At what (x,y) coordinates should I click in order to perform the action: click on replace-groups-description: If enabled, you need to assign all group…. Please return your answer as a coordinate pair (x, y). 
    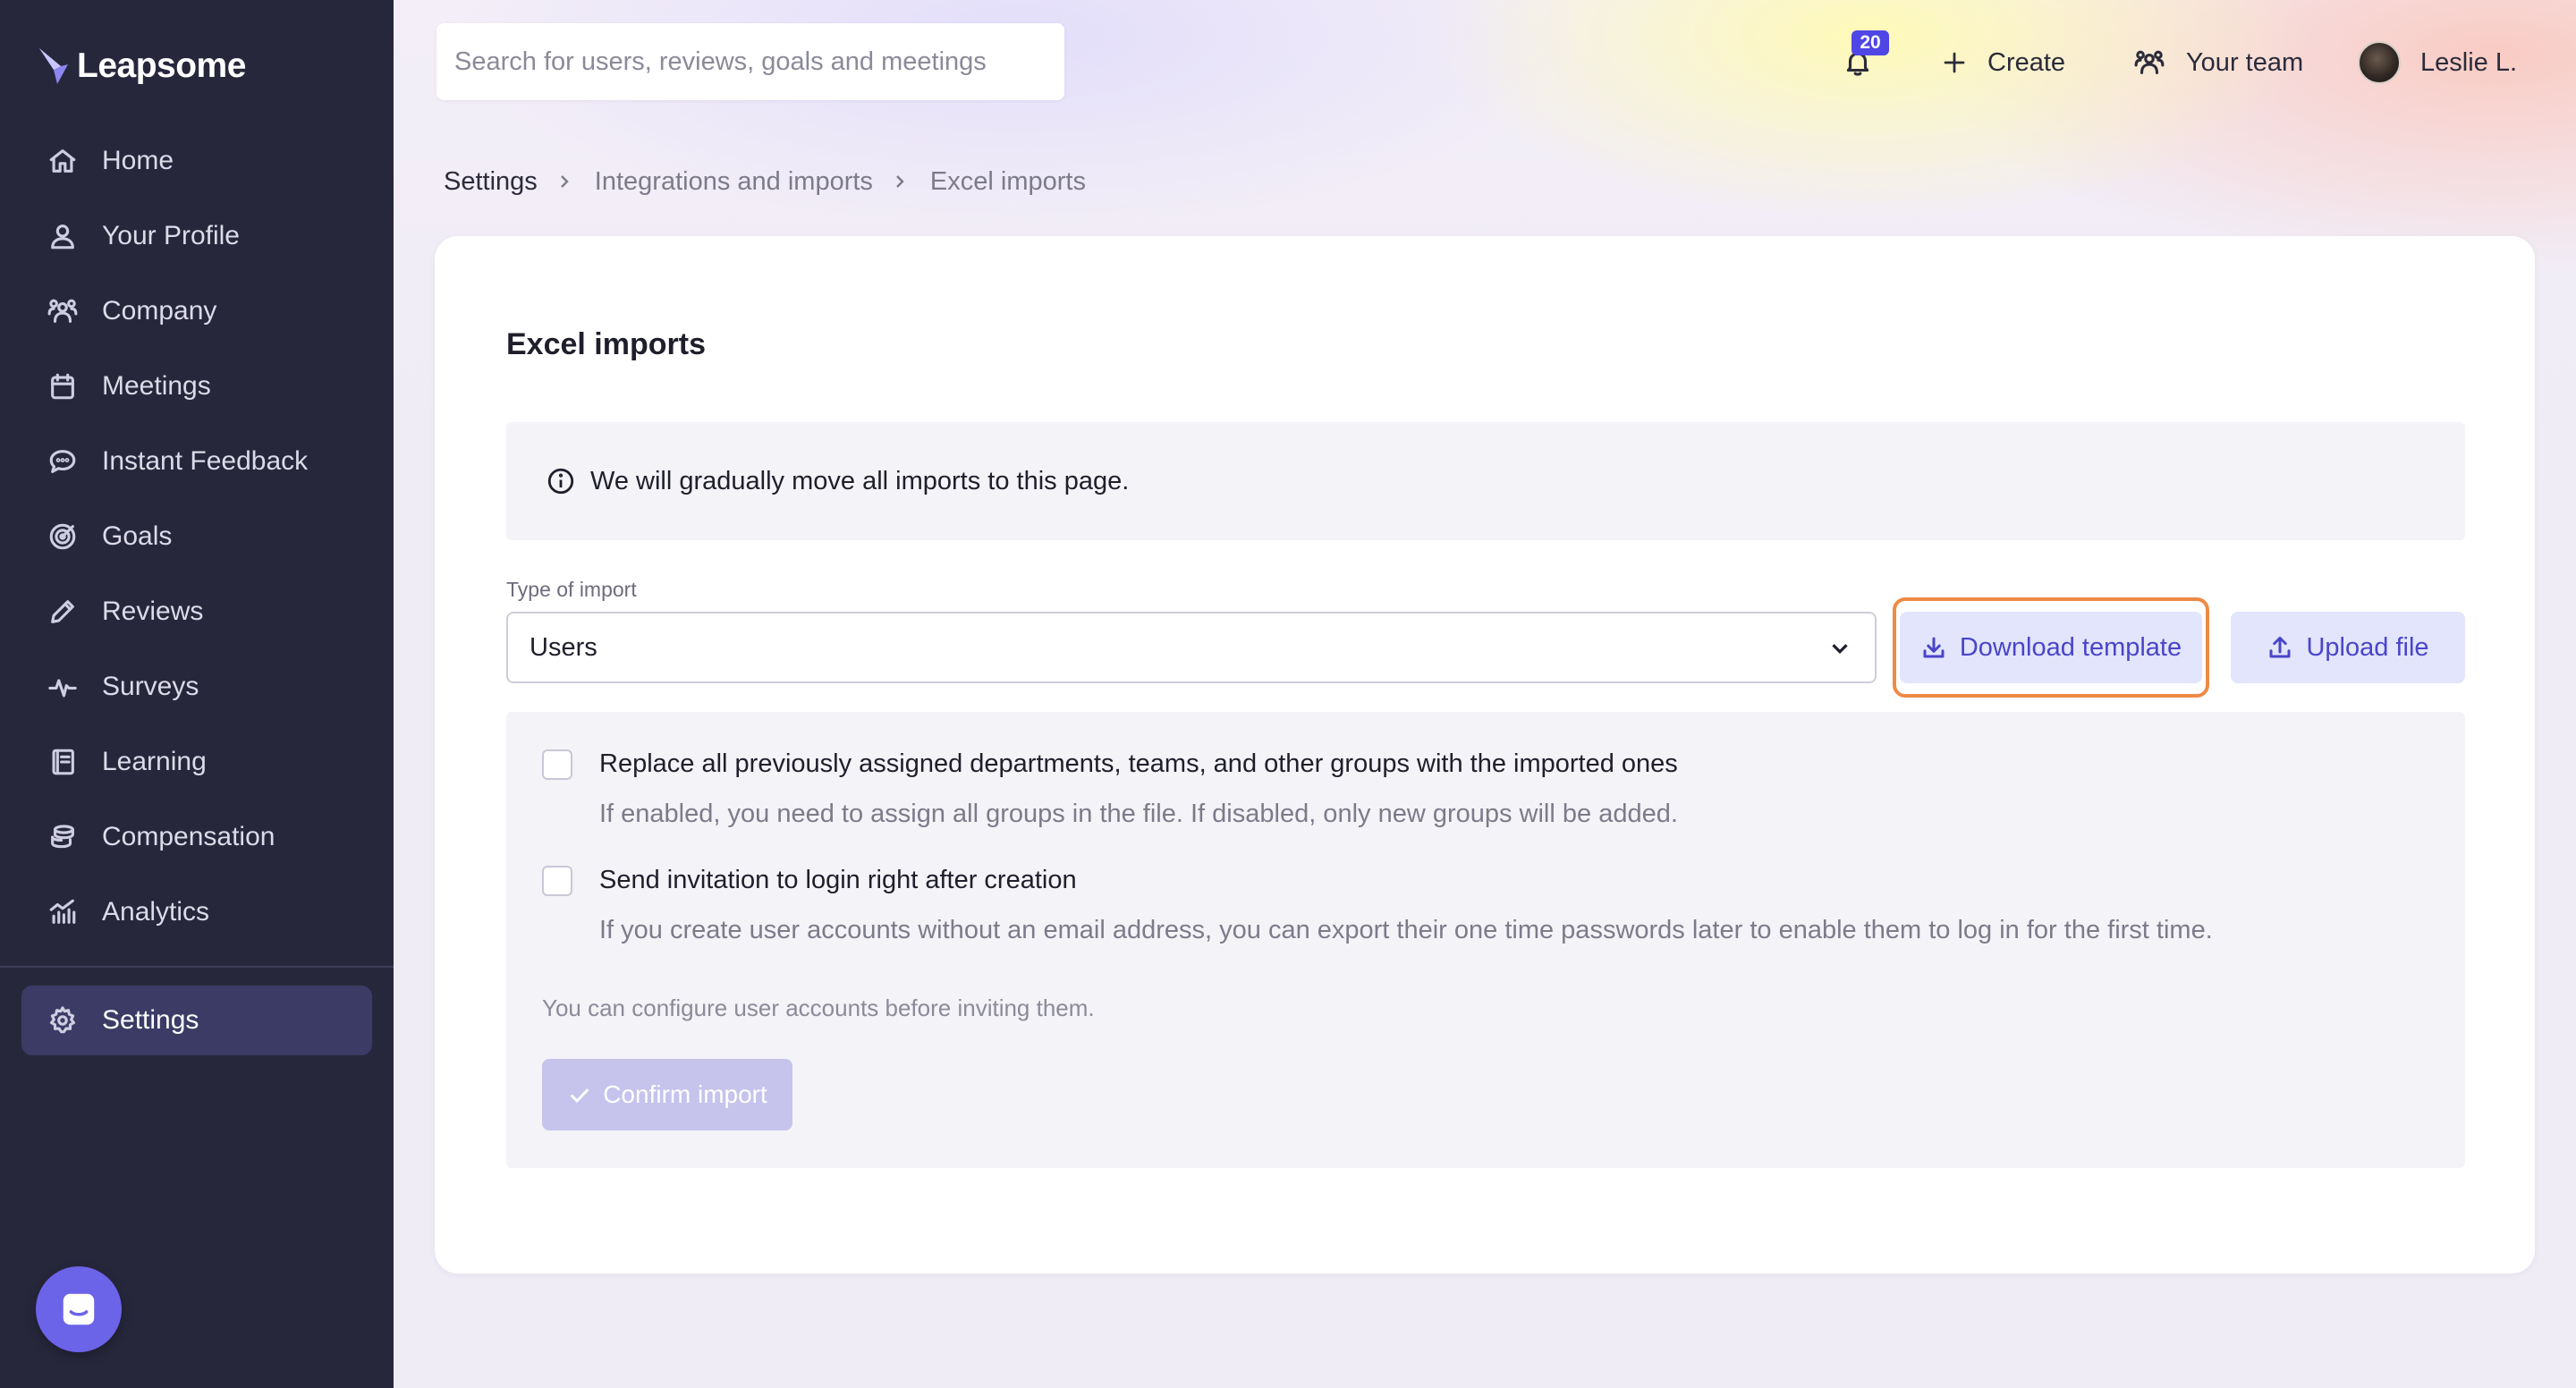
    Looking at the image, I should click on (1138, 814).